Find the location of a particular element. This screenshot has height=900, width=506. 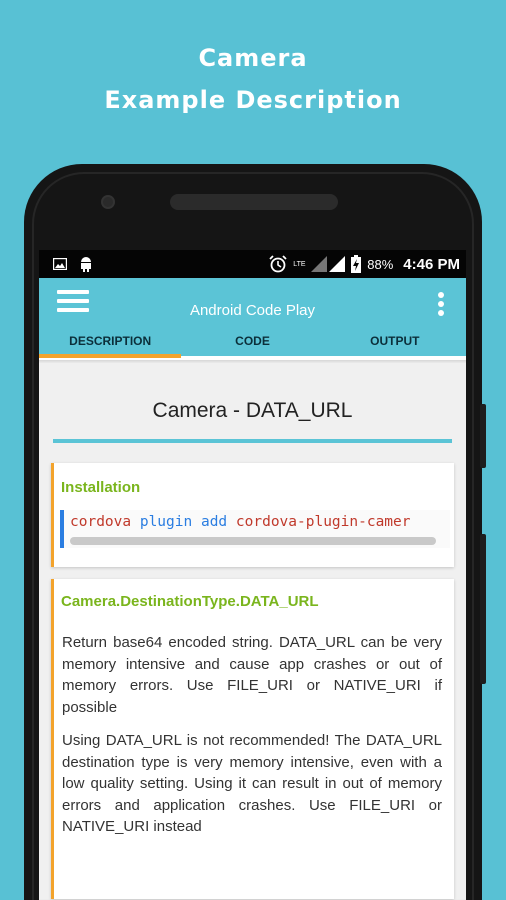

promo-title-line2: Example Description is located at coordinates (253, 100).